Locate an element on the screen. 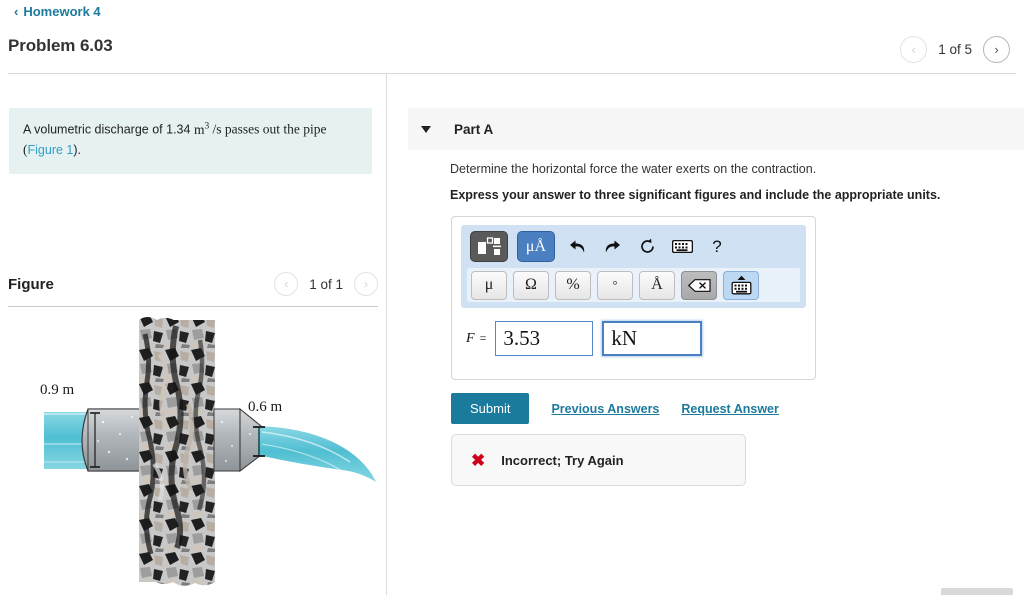 Image resolution: width=1024 pixels, height=595 pixels. previous-answers-link: Previous Answers is located at coordinates (605, 409).